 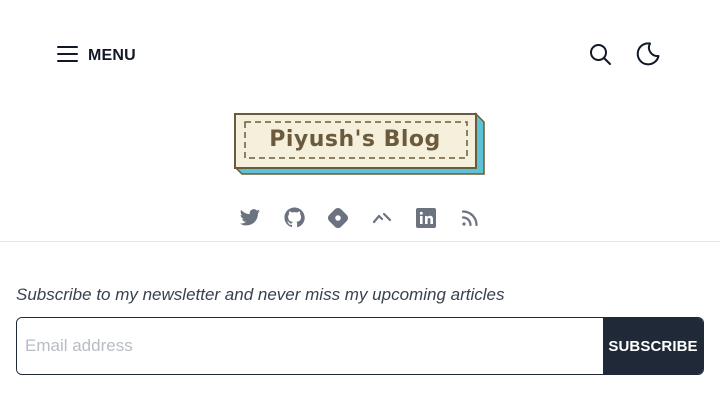 What do you see at coordinates (360, 220) in the screenshot?
I see `social-links` at bounding box center [360, 220].